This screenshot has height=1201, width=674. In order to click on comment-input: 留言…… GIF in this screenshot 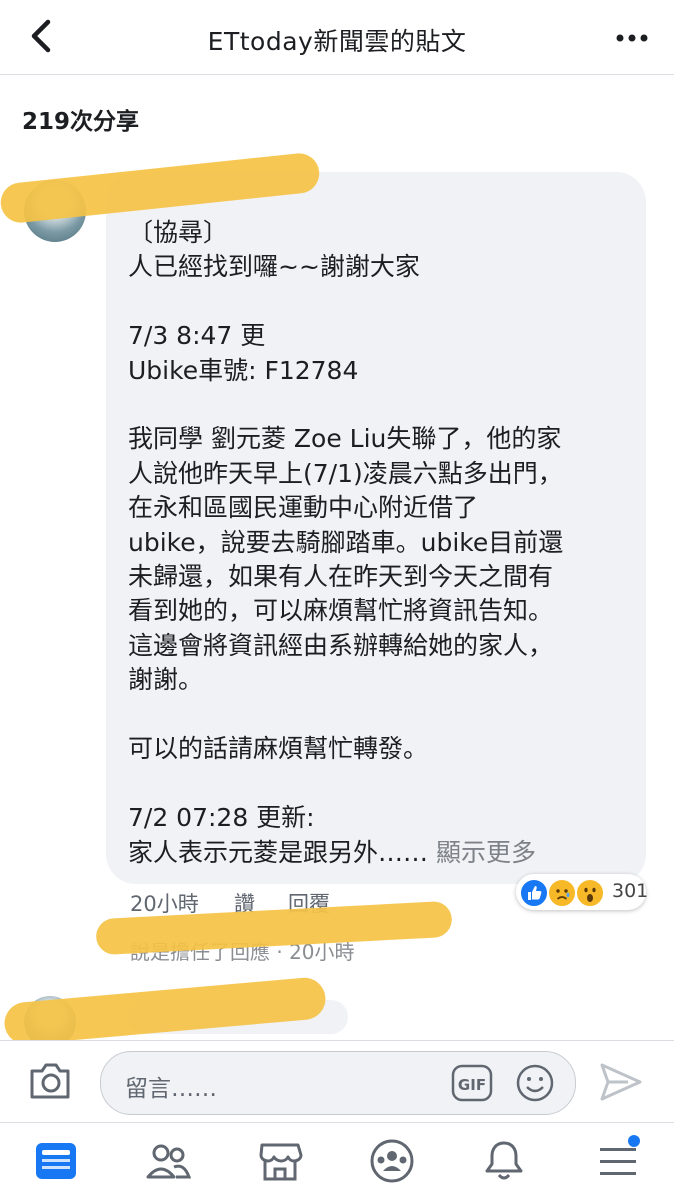, I will do `click(338, 1083)`.